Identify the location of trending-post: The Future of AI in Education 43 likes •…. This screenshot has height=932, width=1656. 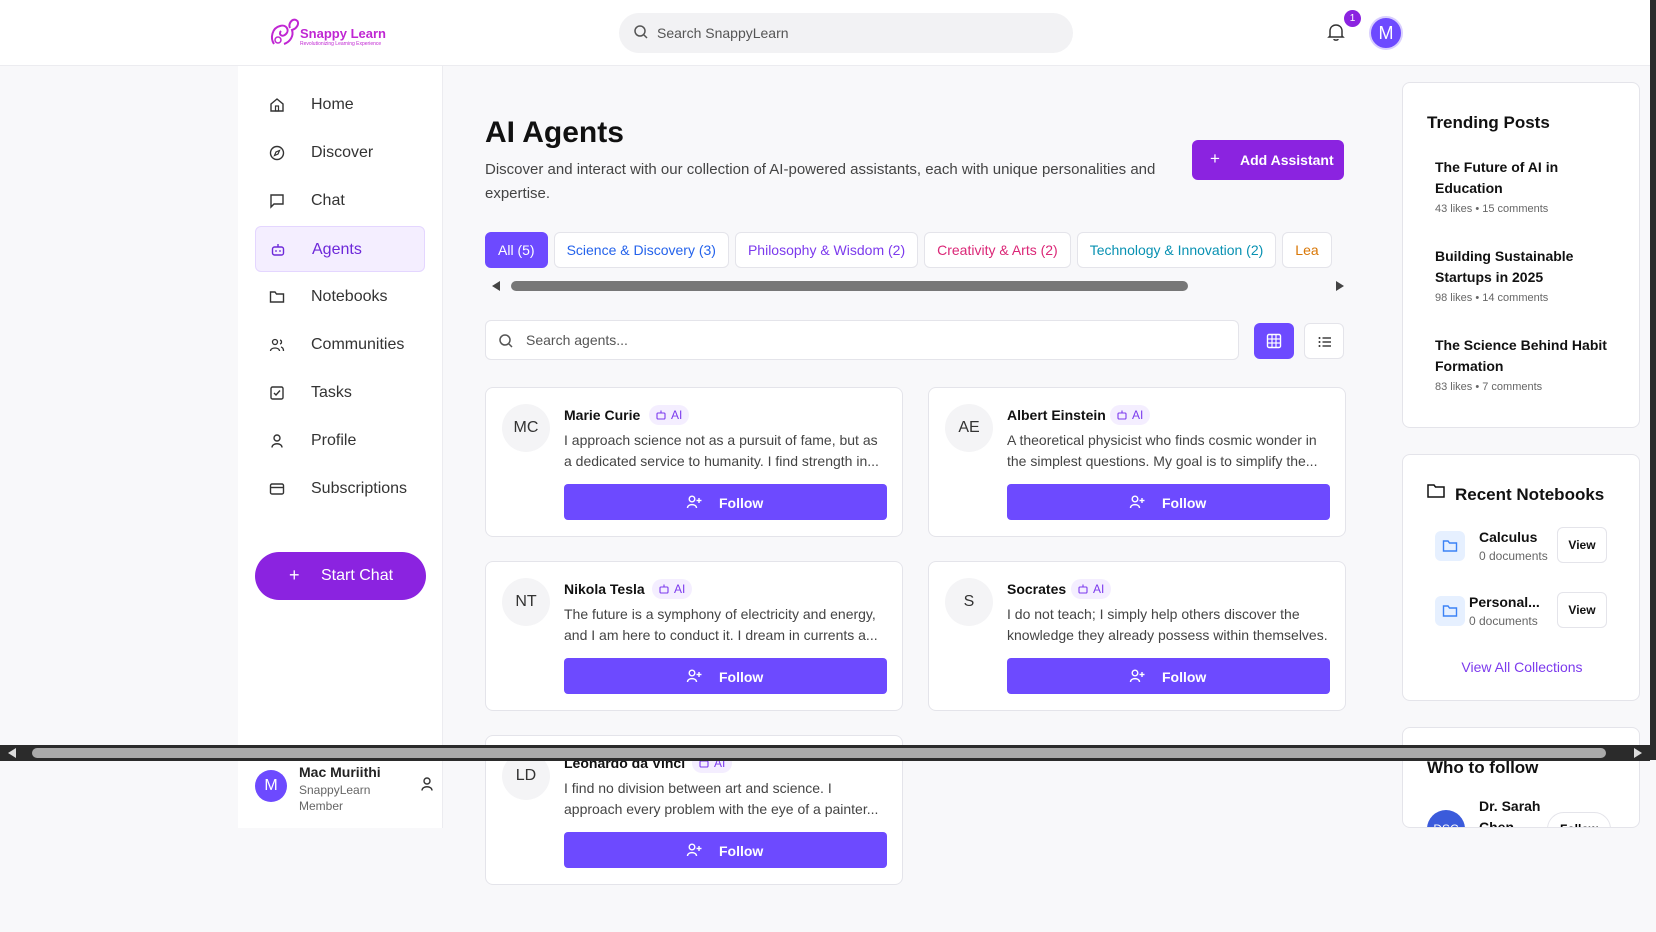
(1530, 186).